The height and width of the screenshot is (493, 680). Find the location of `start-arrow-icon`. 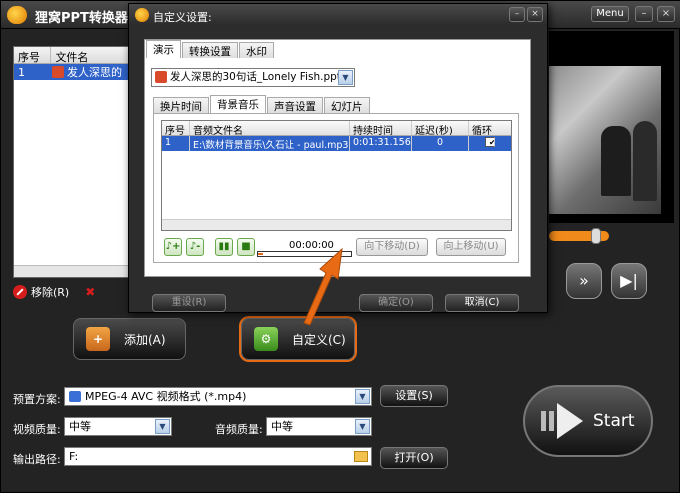

start-arrow-icon is located at coordinates (564, 421).